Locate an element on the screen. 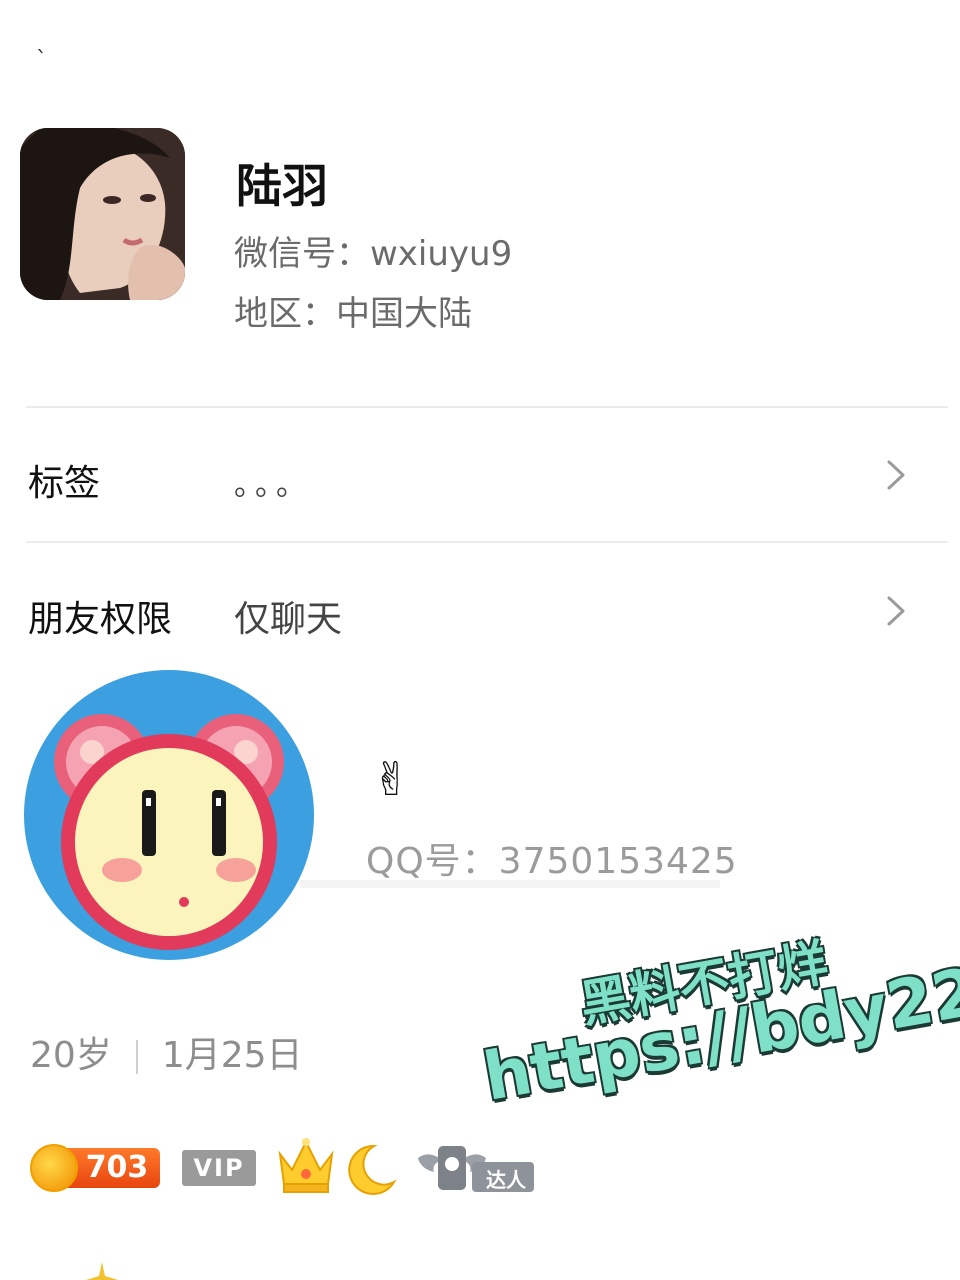 This screenshot has width=960, height=1280. age-birthday-row: 20岁 1月25日 is located at coordinates (166, 1052).